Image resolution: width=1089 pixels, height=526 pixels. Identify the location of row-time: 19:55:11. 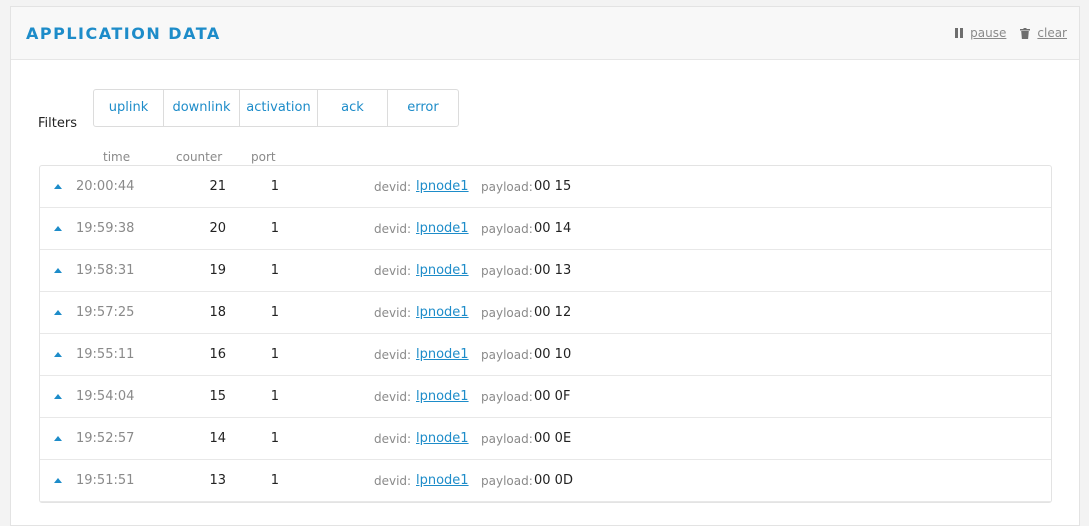
(105, 354).